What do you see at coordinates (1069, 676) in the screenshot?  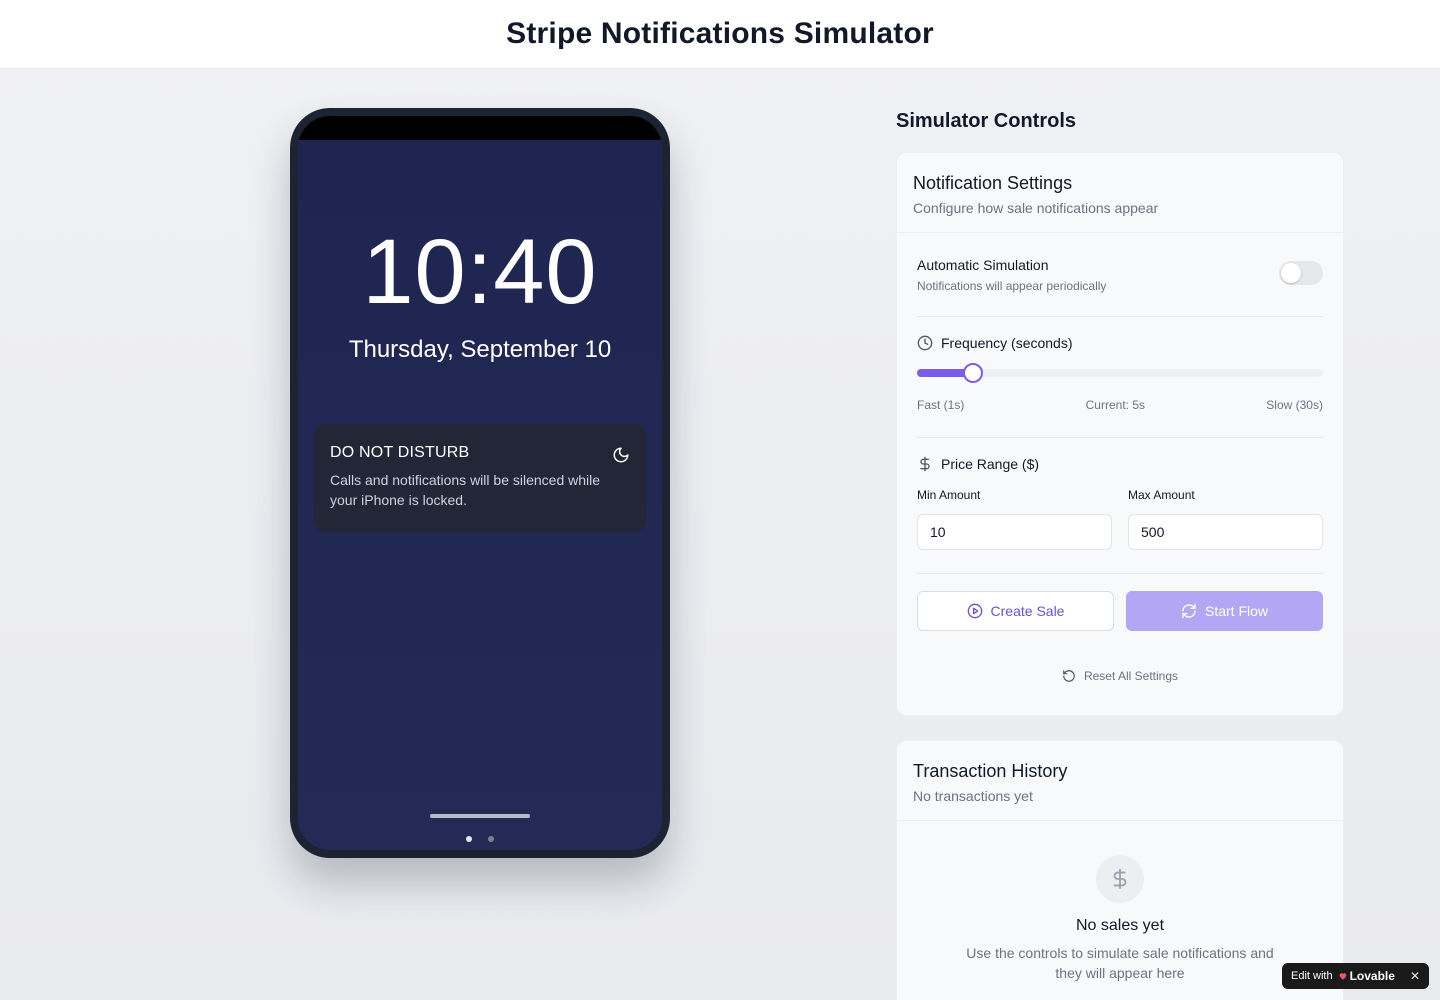 I see `rotate-ccw-icon` at bounding box center [1069, 676].